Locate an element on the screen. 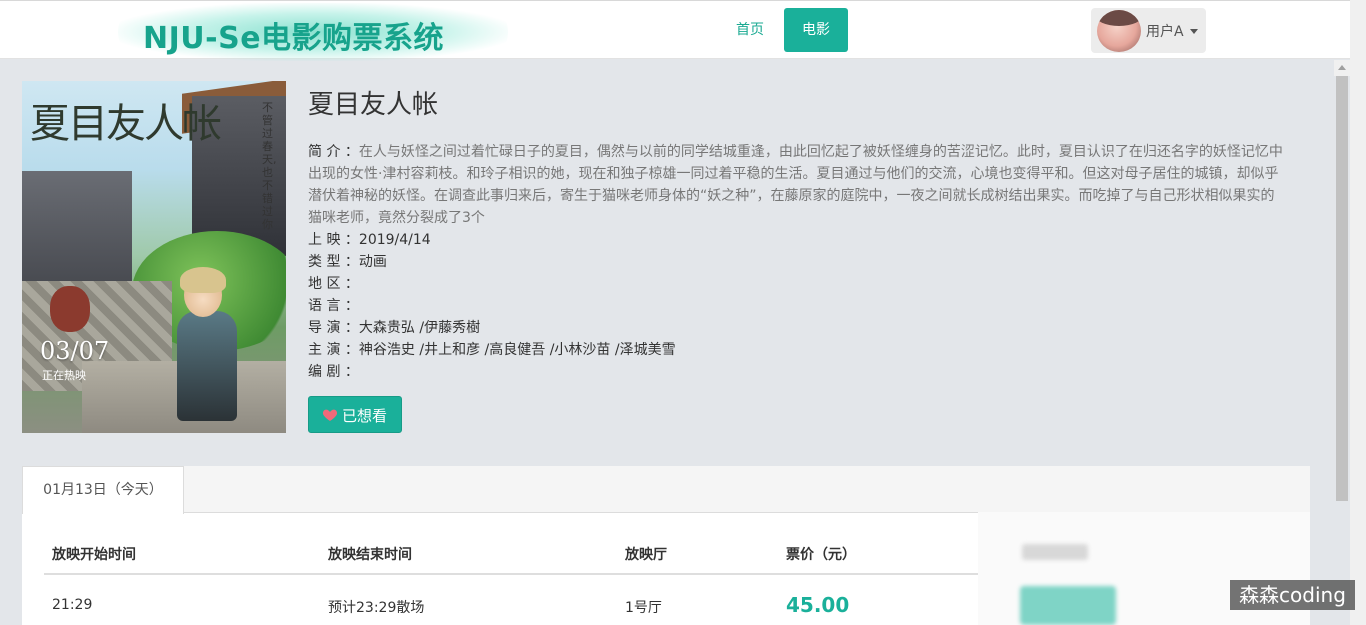  info-row-director: 导 演 ：大森贵弘 /伊藤秀樹 is located at coordinates (394, 328).